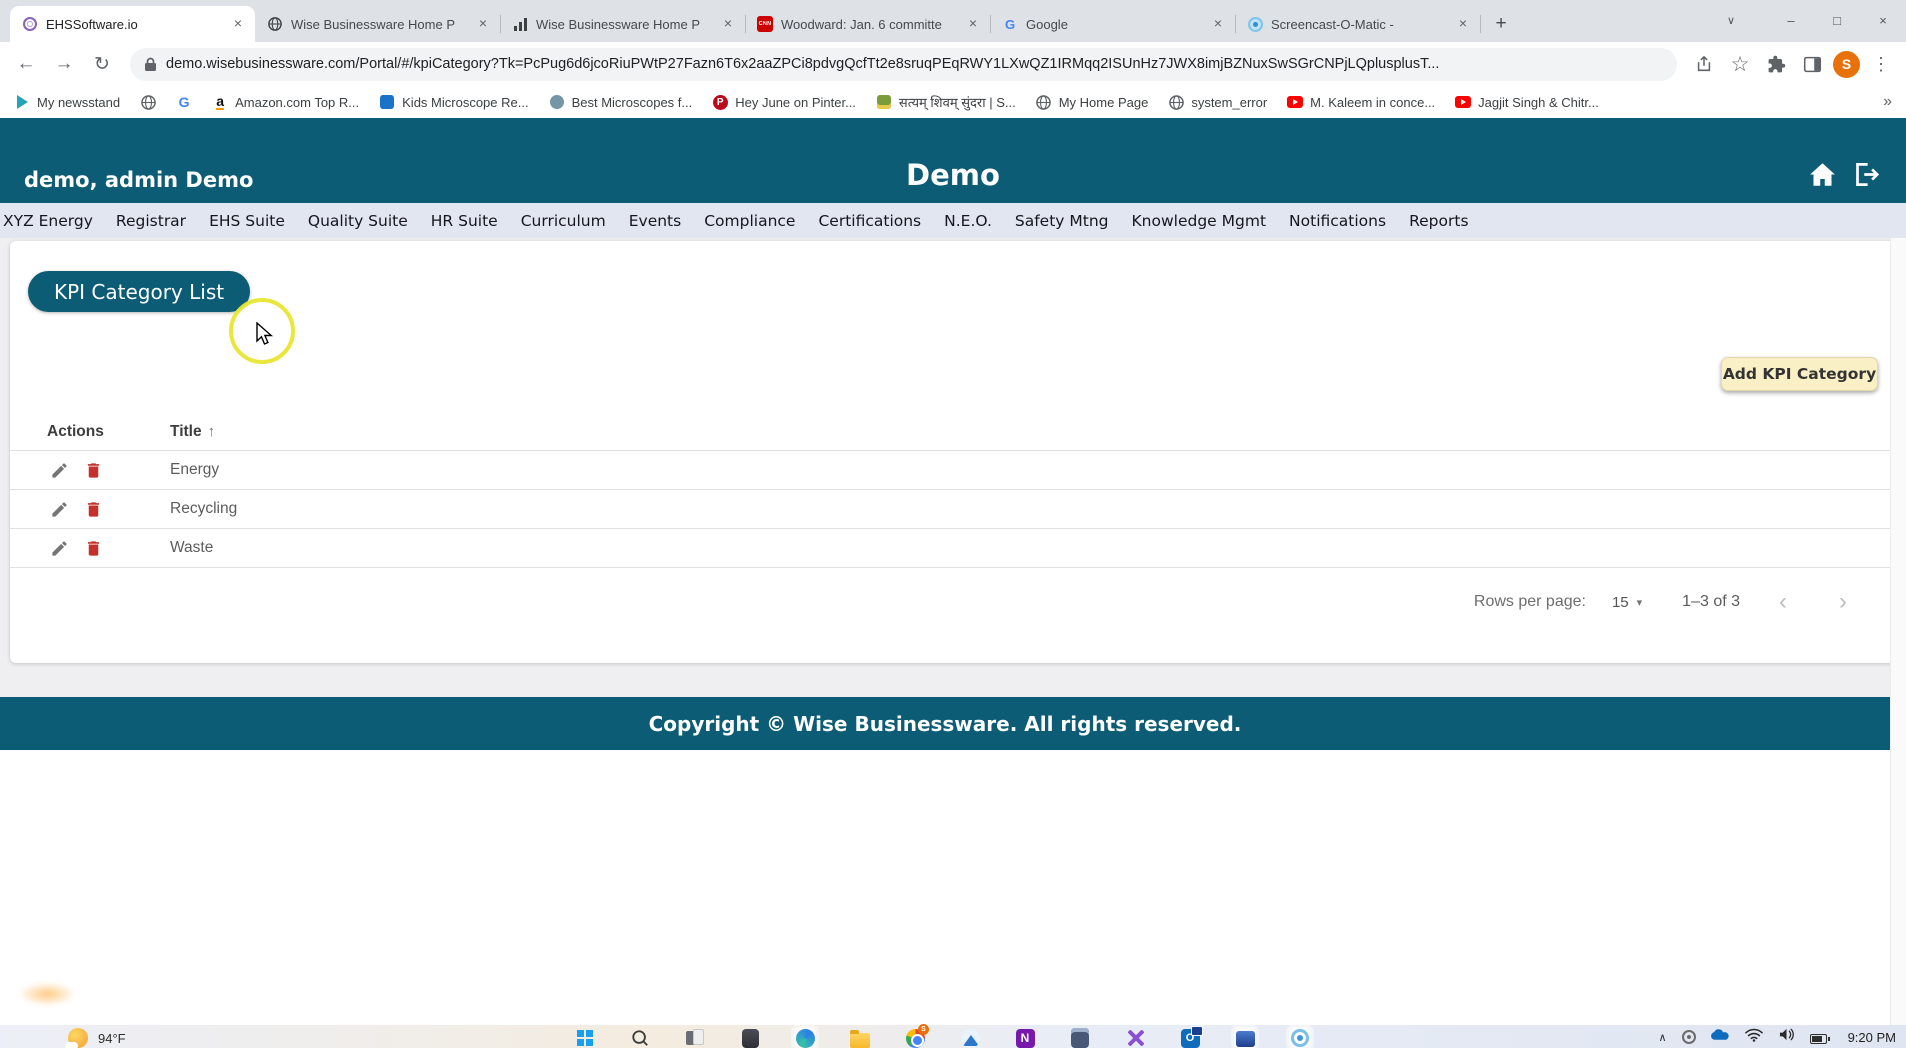  I want to click on add-kpi-category-button: Add KPI Category, so click(1799, 374).